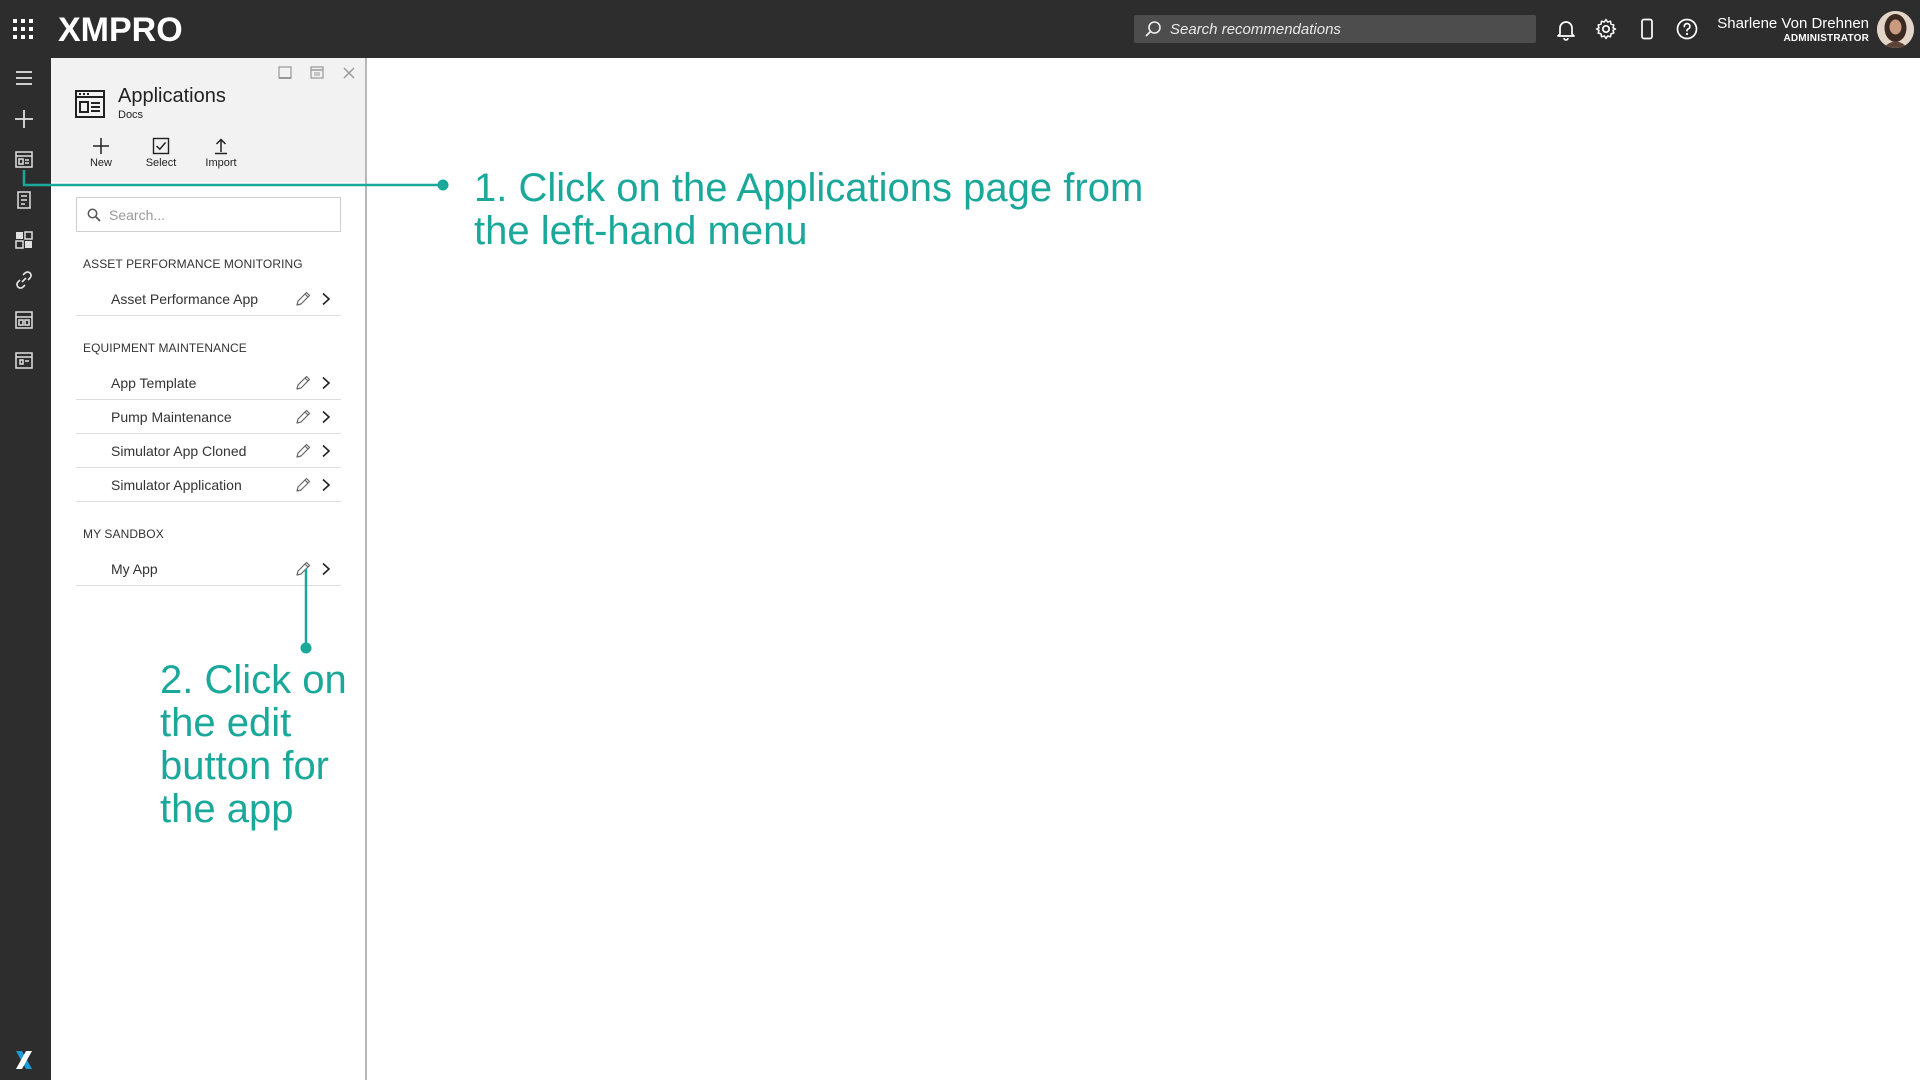 This screenshot has width=1920, height=1080. Describe the element at coordinates (25, 569) in the screenshot. I see `left-nav` at that location.